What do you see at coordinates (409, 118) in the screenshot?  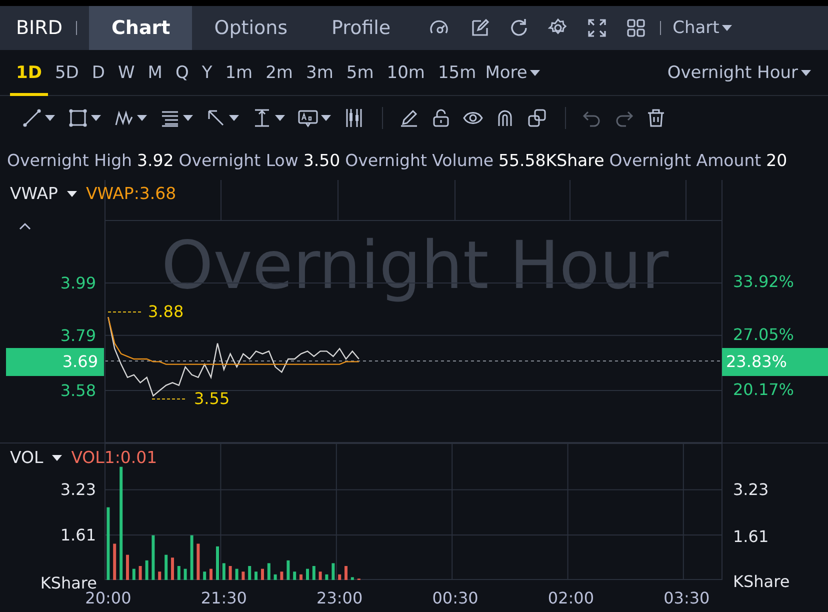 I see `pencil-icon` at bounding box center [409, 118].